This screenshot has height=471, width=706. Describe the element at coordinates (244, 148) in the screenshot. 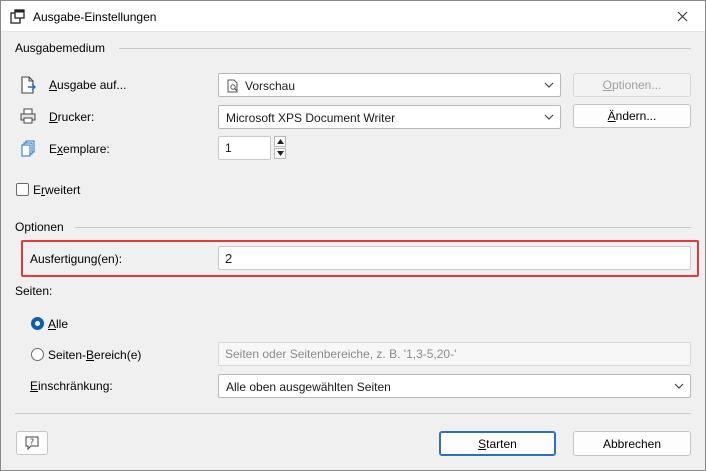

I see `exemplare-input: 1` at that location.